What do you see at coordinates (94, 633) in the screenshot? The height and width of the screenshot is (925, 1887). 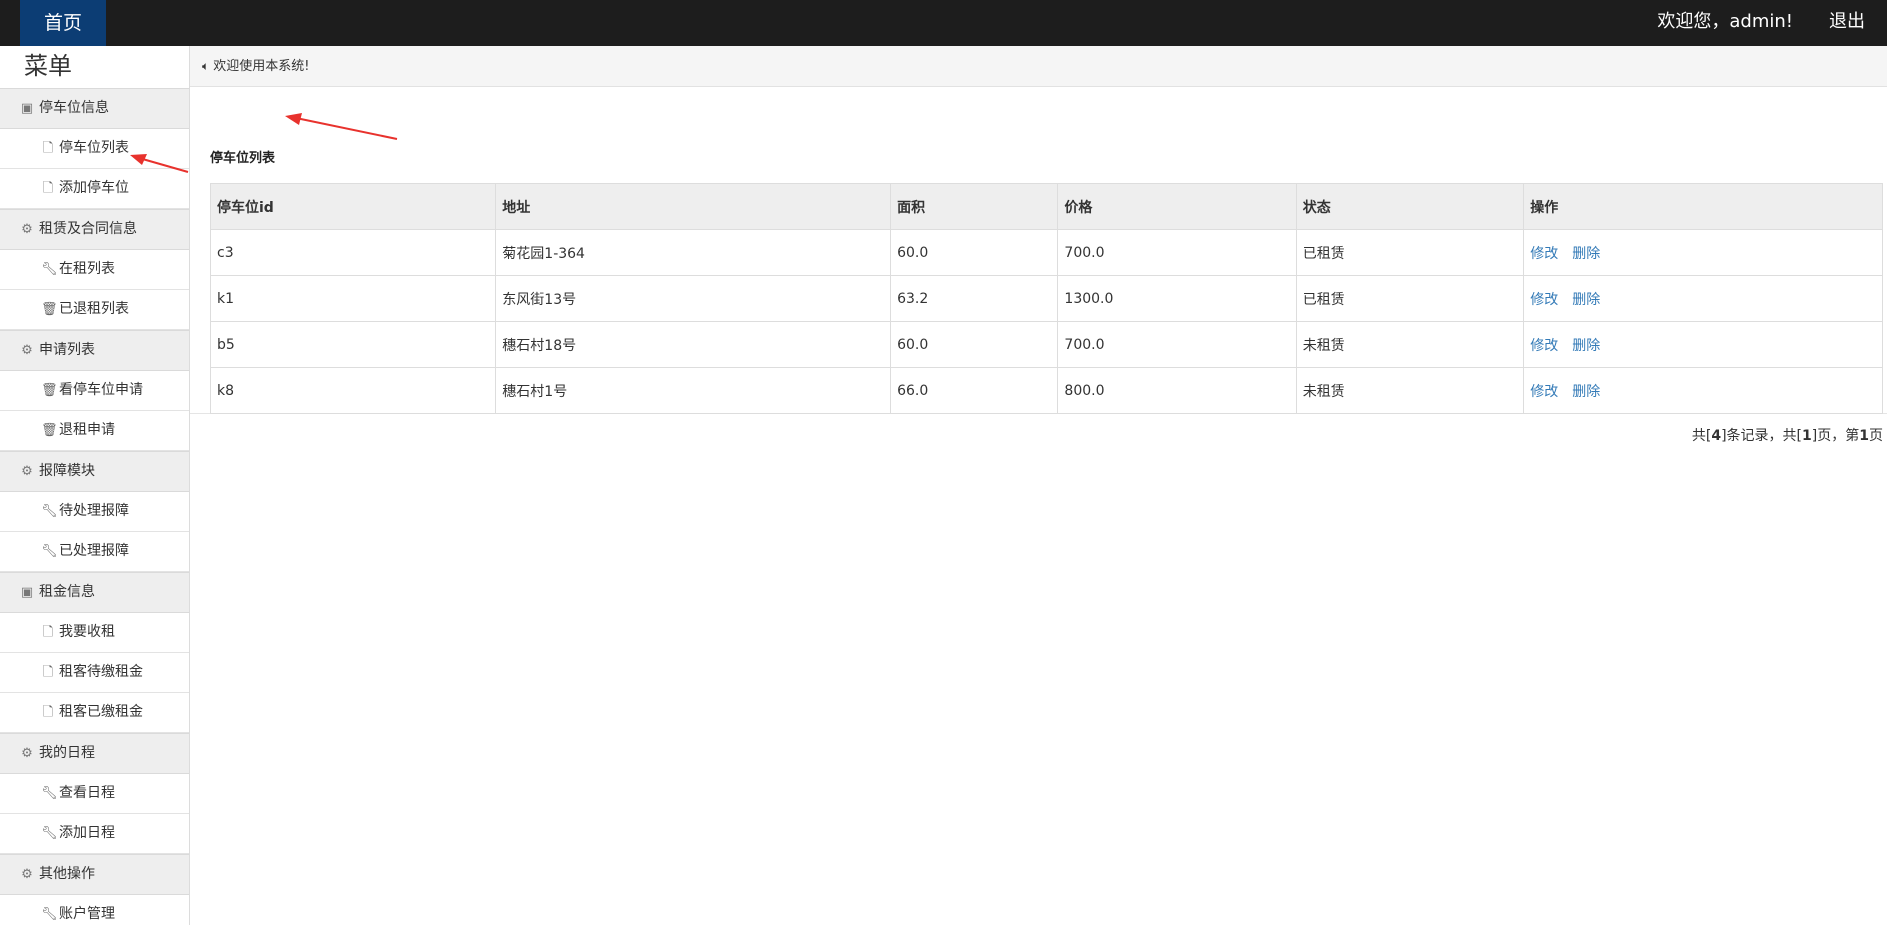 I see `menu-item: 🗋 我要收租` at bounding box center [94, 633].